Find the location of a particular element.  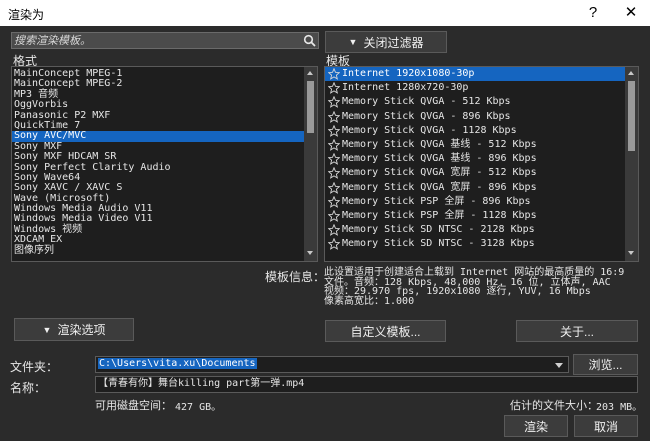

template-item: Memory Stick QVGA - 1128 Kbps is located at coordinates (475, 131).